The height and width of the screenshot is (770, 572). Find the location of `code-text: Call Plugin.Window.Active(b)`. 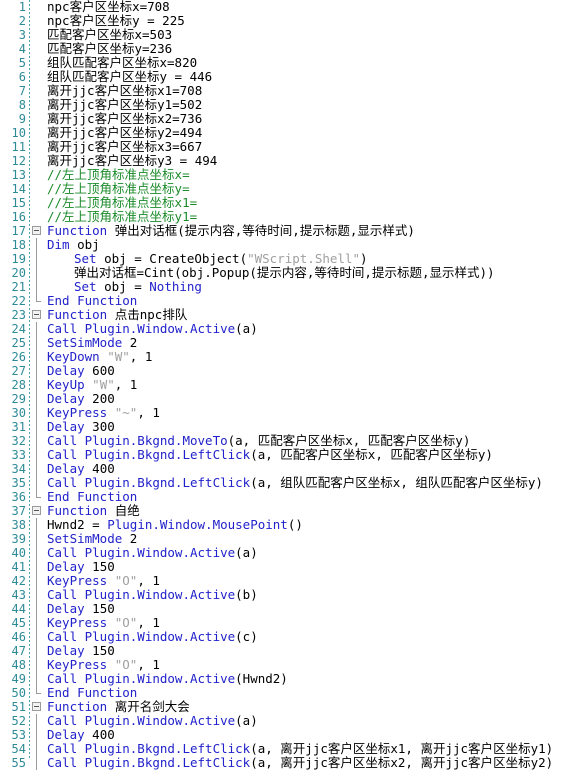

code-text: Call Plugin.Window.Active(b) is located at coordinates (152, 595).